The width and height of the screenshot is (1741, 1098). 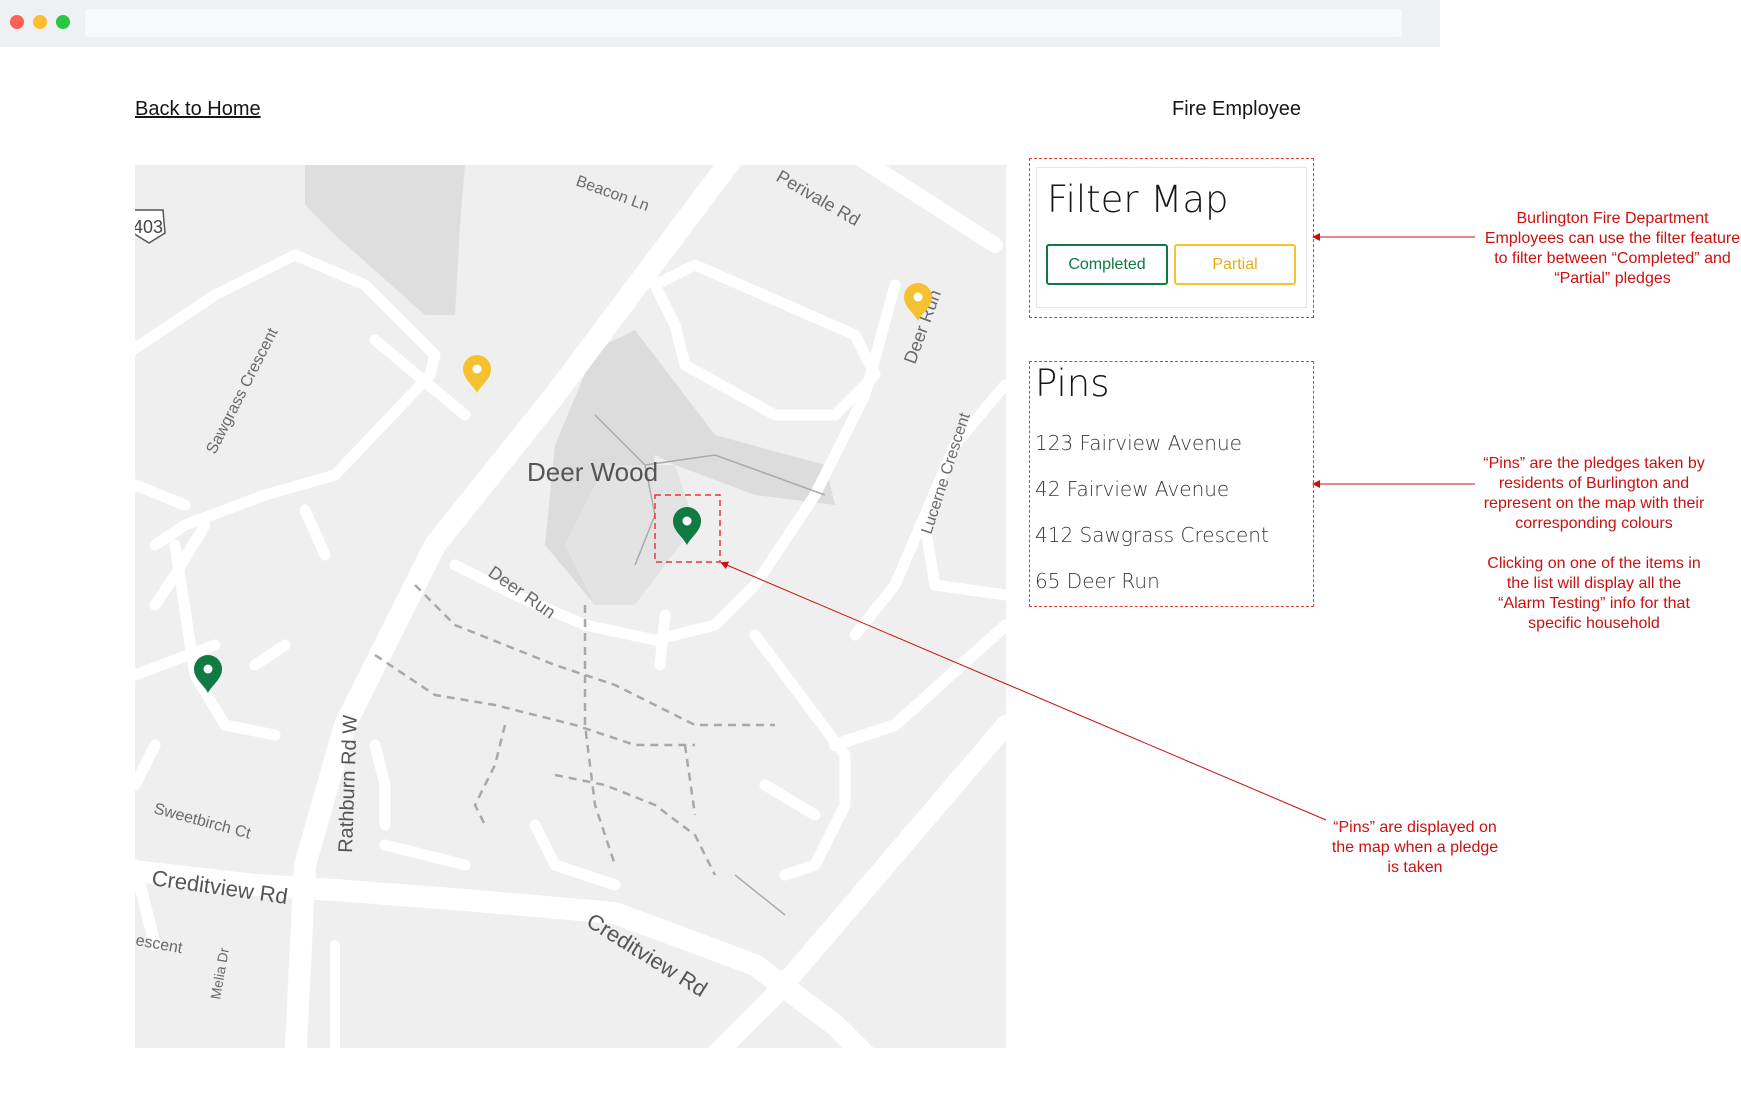 I want to click on note-line: “Partial” pledges, so click(x=1612, y=278).